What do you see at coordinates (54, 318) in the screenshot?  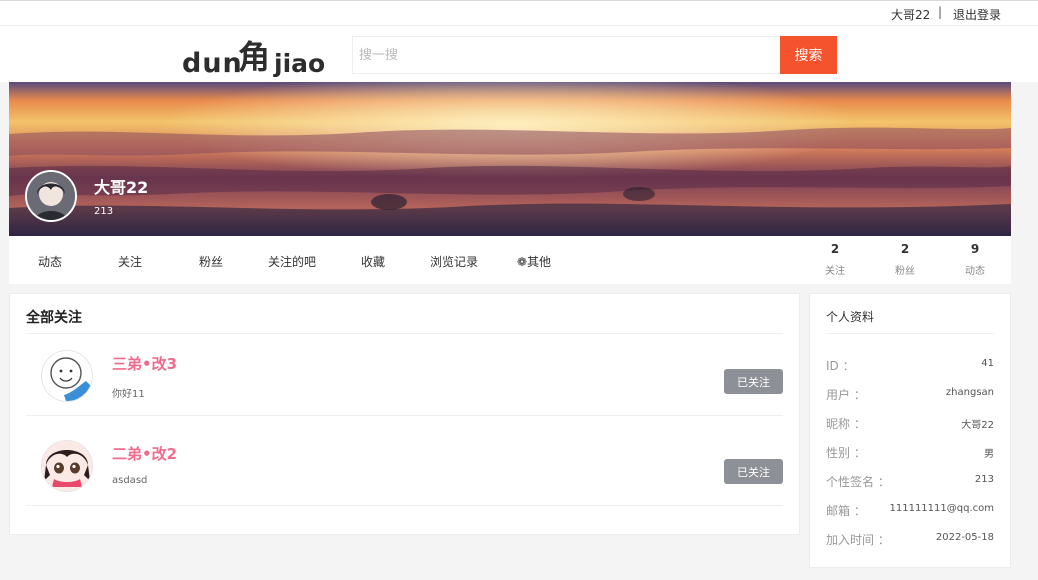 I see `following-title: 全部关注` at bounding box center [54, 318].